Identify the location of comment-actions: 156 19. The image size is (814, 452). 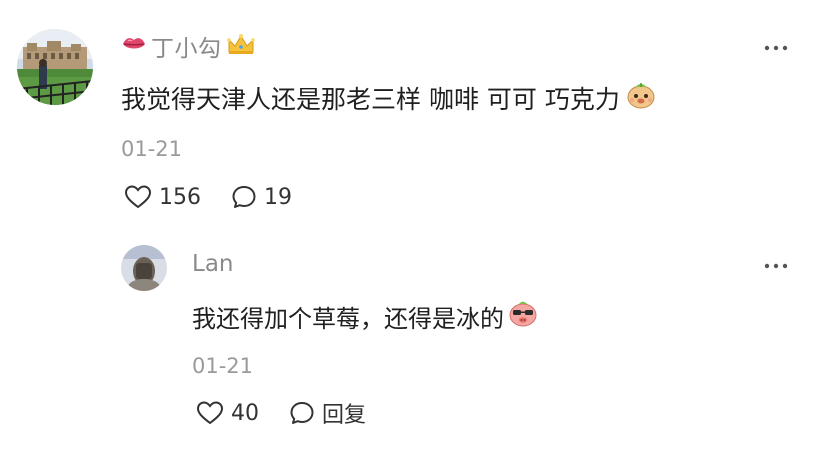
(223, 197).